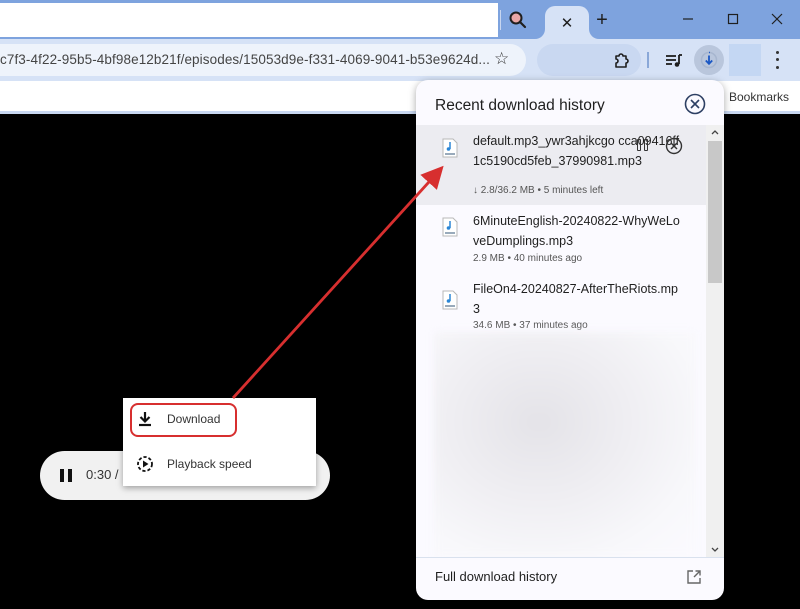 Image resolution: width=800 pixels, height=609 pixels. What do you see at coordinates (530, 325) in the screenshot?
I see `download-meta: 34.6 MB • 37 minutes ago` at bounding box center [530, 325].